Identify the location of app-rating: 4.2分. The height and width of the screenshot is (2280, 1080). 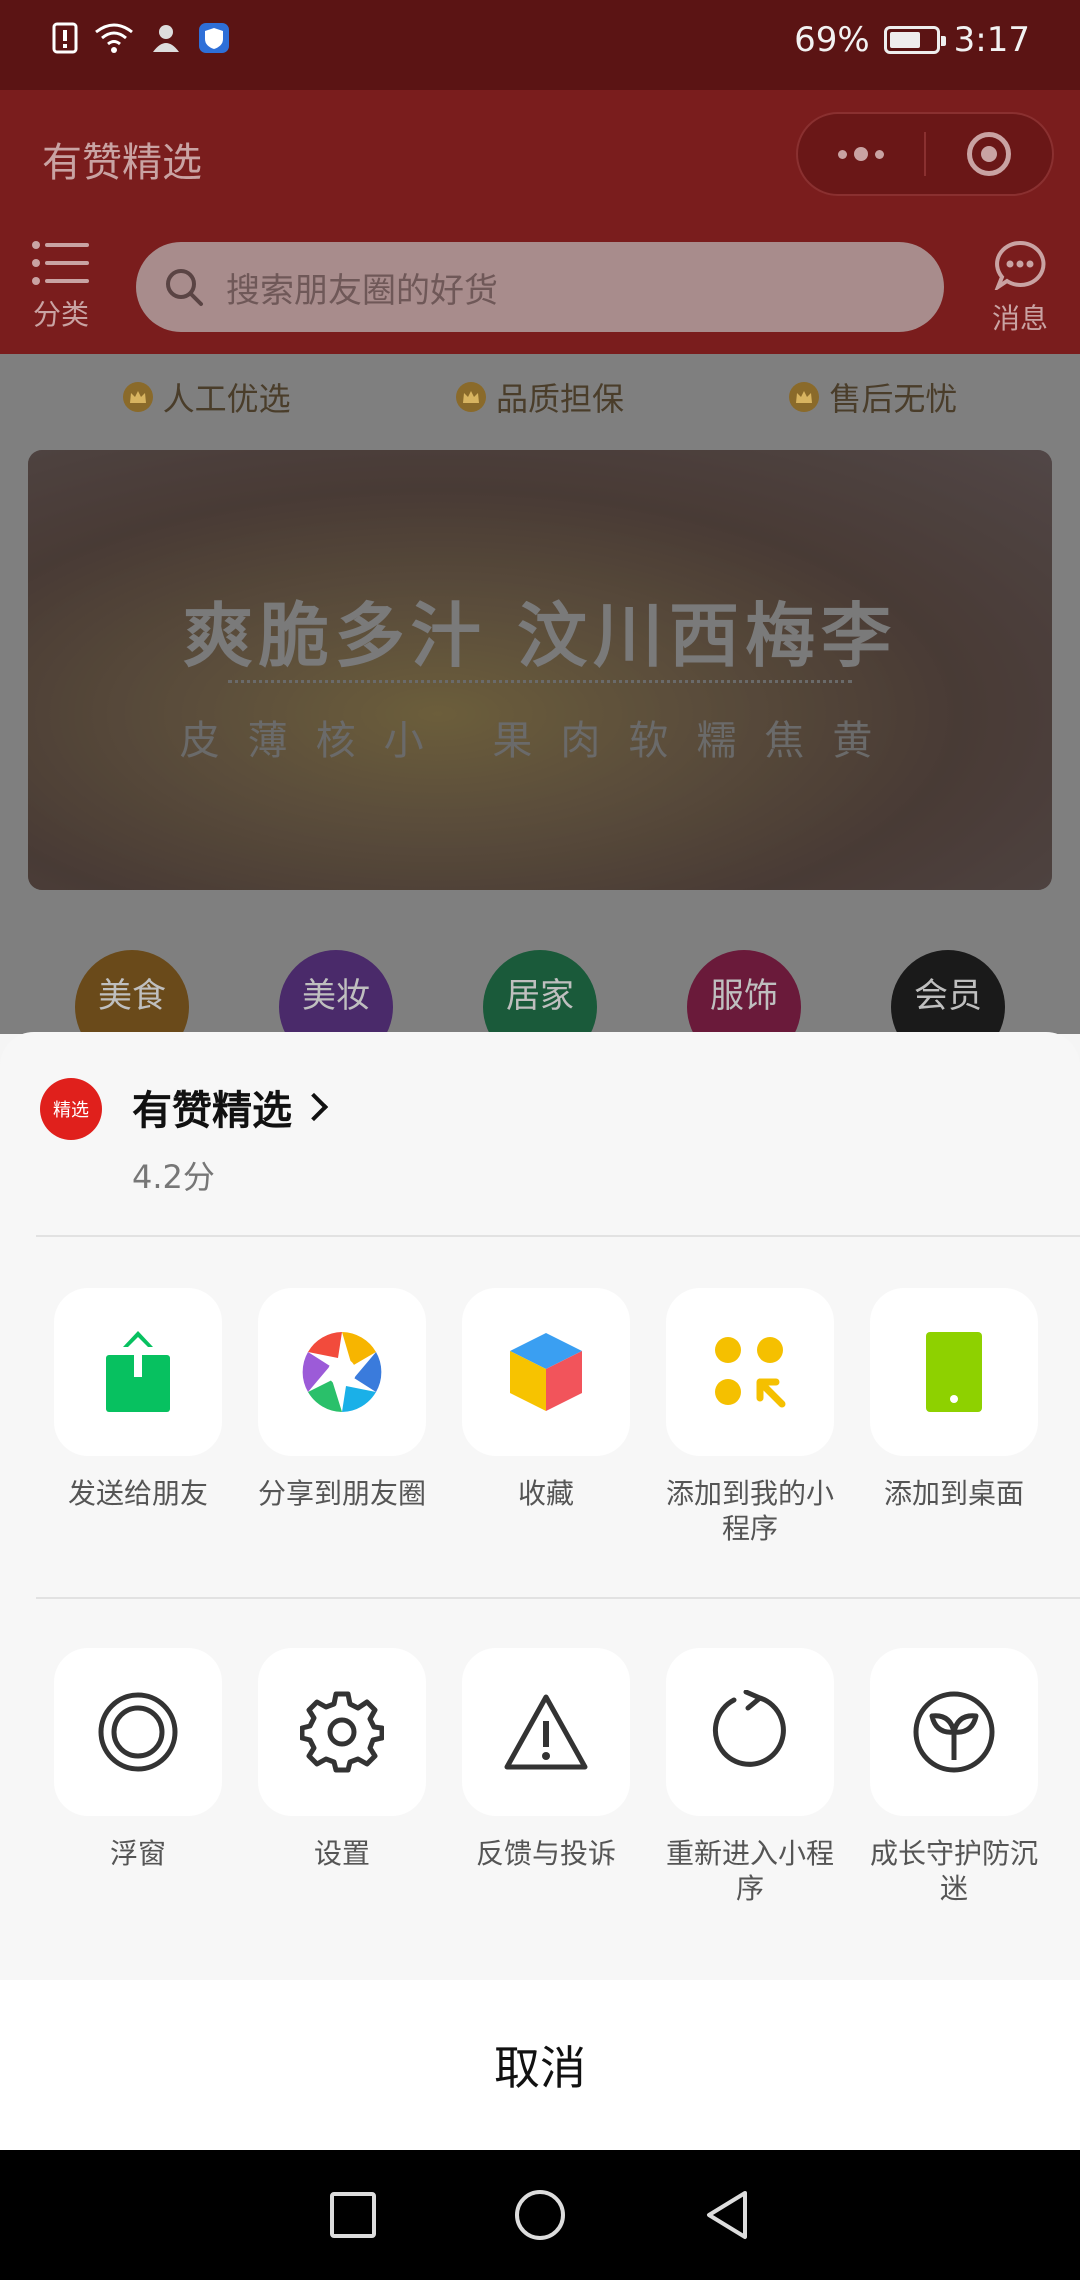
(173, 1177).